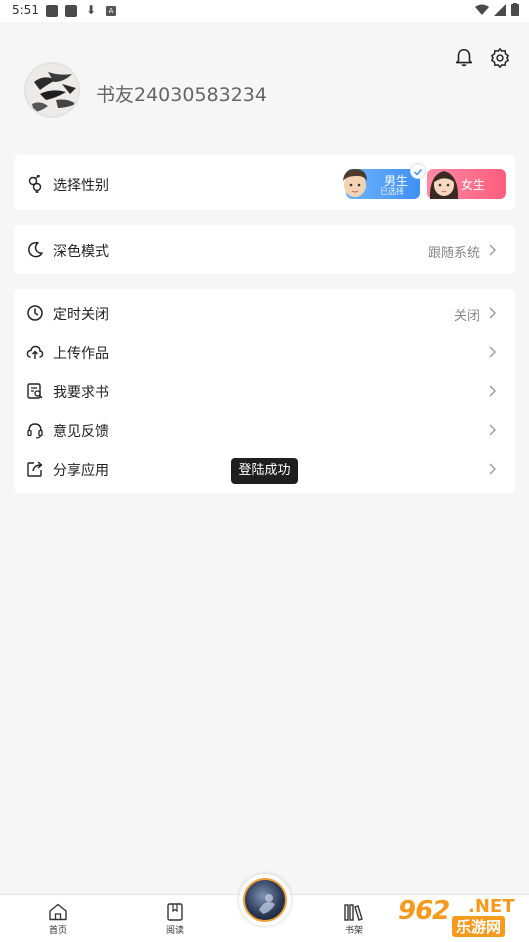 The image size is (529, 942). I want to click on upload-label: 上传作品, so click(81, 354).